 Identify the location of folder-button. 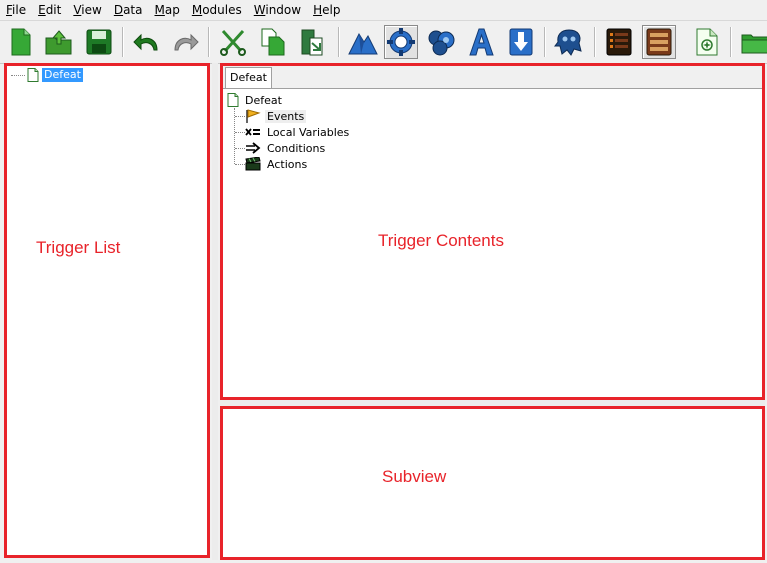
(752, 42).